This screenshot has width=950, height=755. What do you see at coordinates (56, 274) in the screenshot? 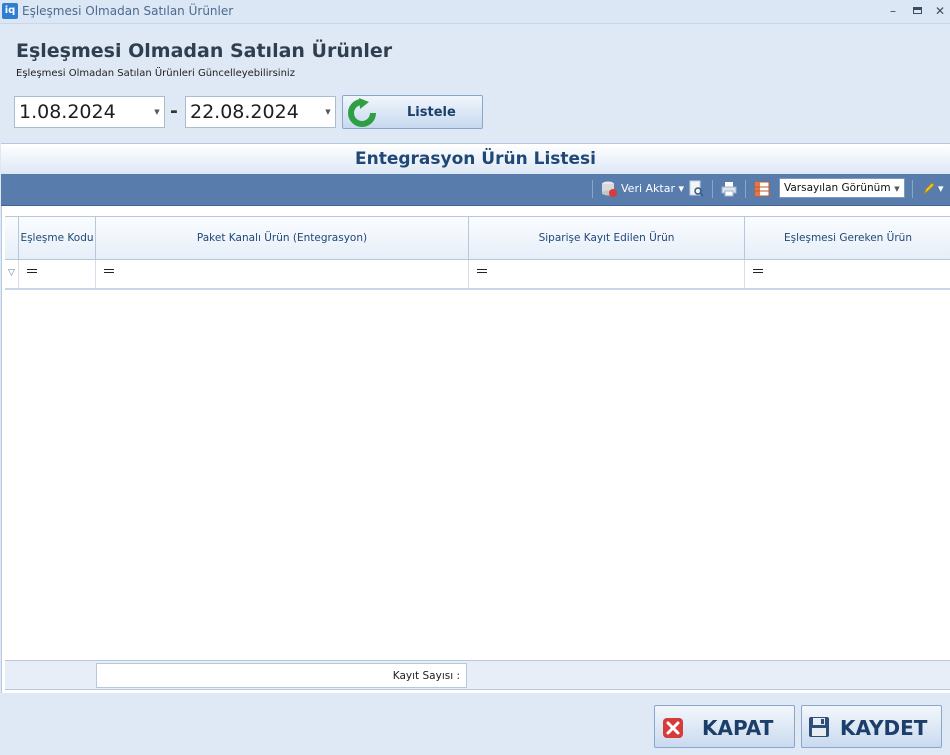
I see `filter-cell-match-code` at bounding box center [56, 274].